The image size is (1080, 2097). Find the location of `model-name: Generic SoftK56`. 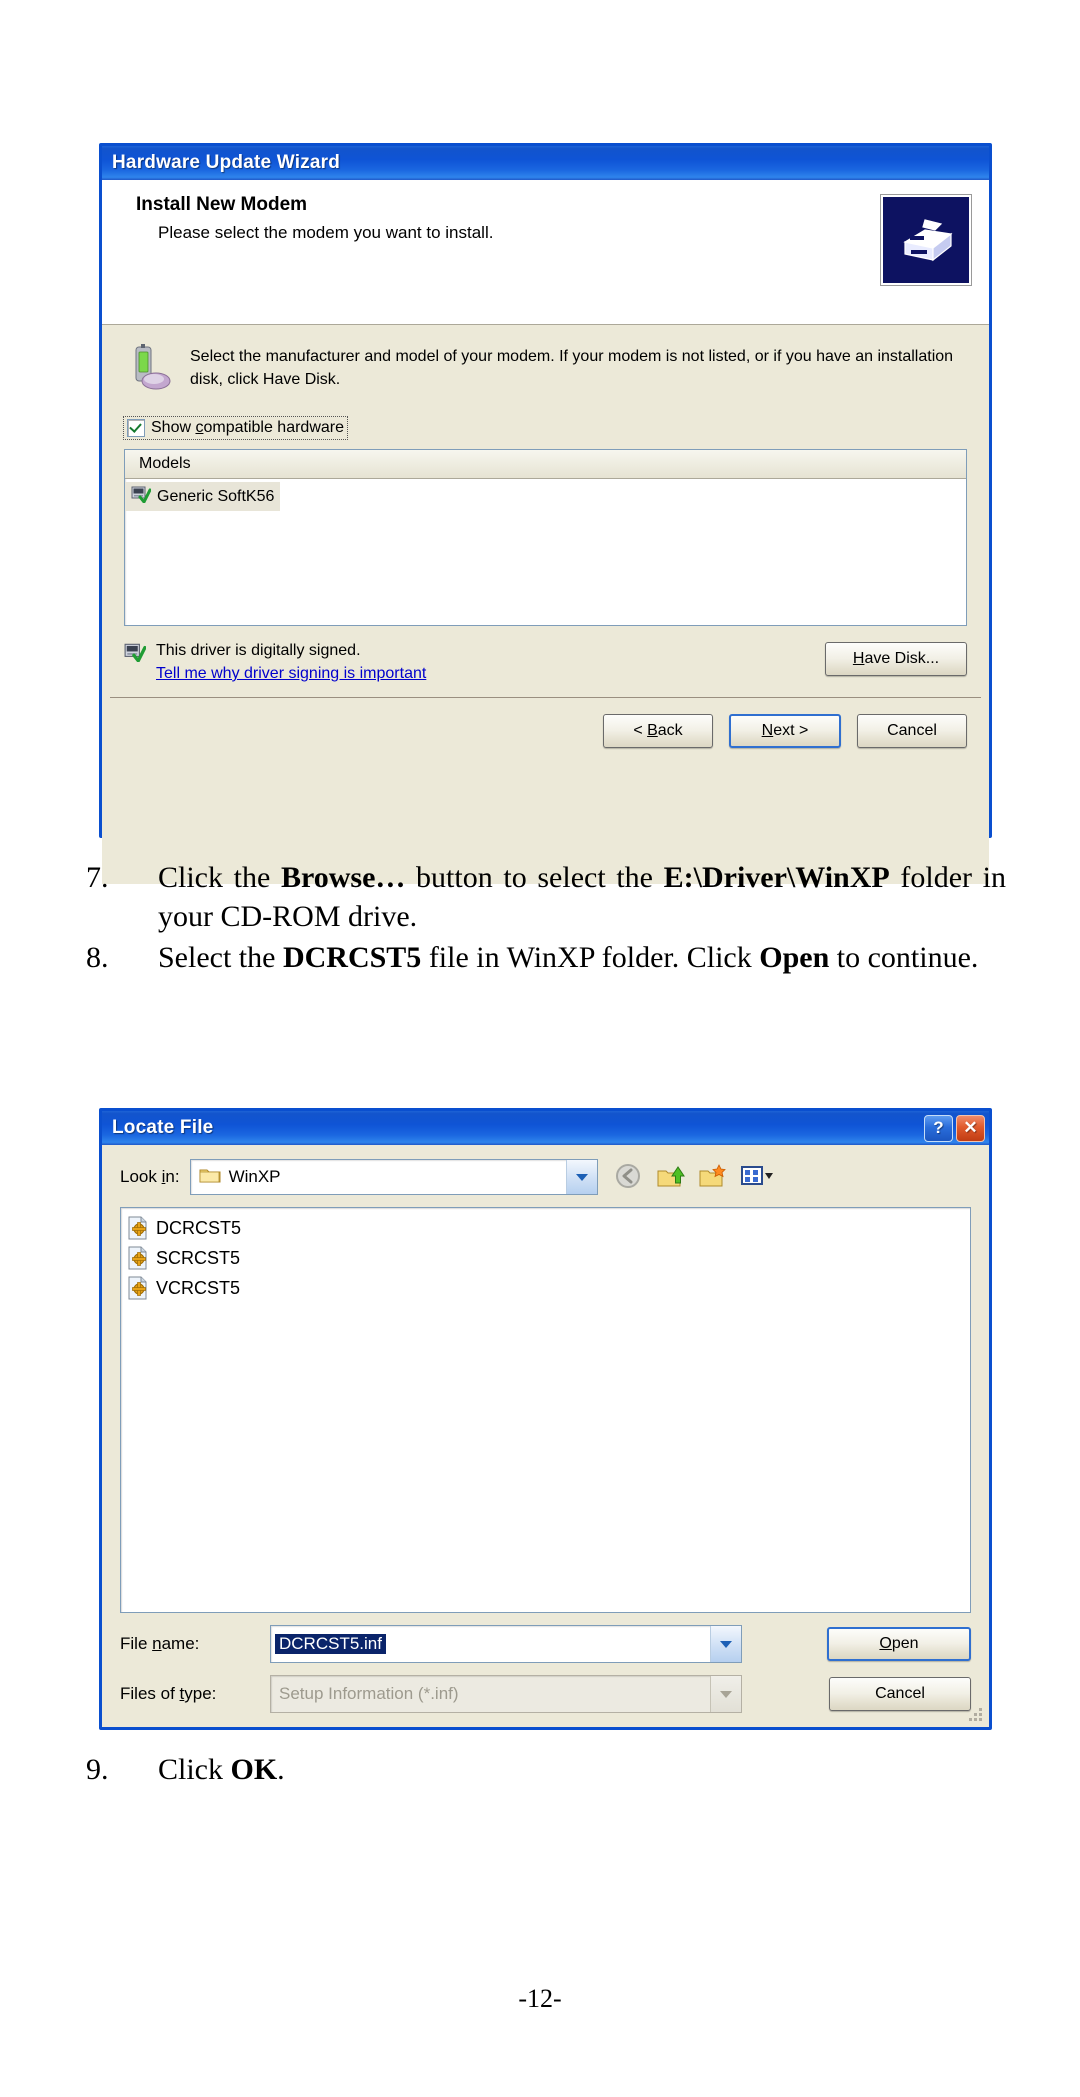

model-name: Generic SoftK56 is located at coordinates (216, 496).